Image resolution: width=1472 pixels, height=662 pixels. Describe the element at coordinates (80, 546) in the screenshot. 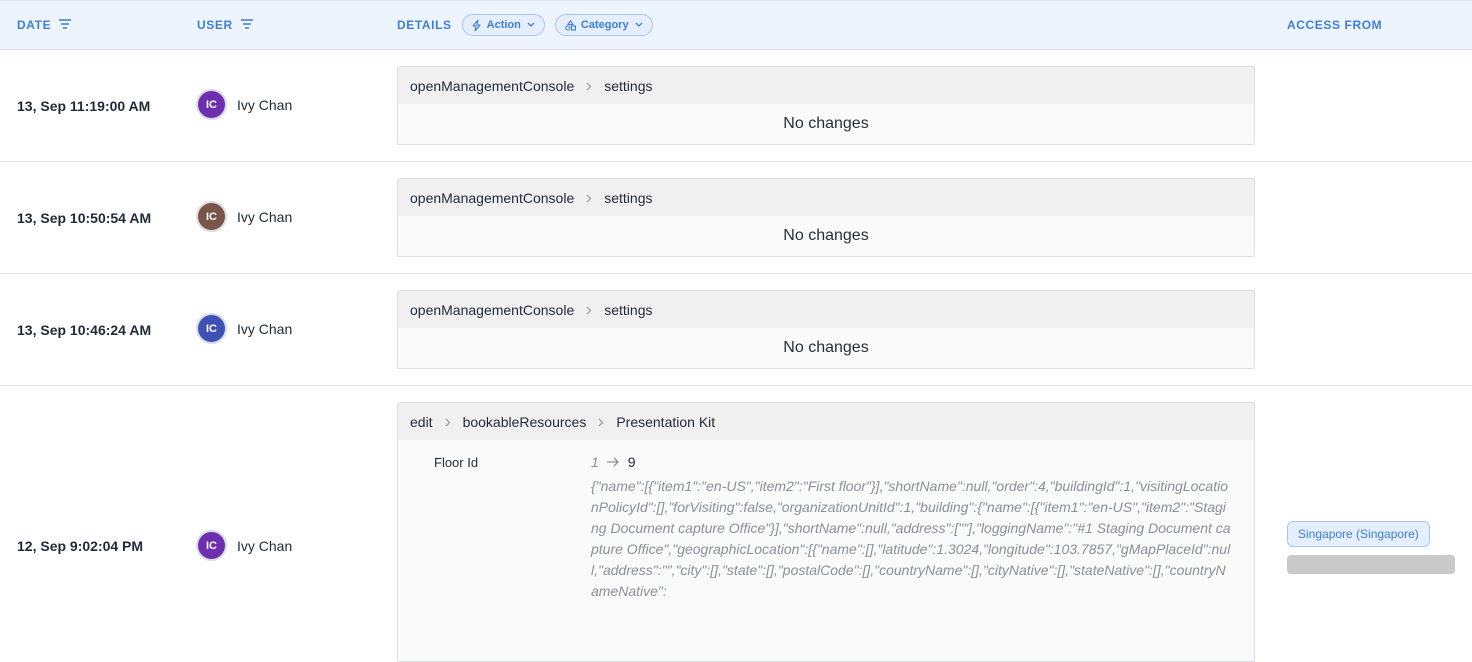

I see `row-date: 12, Sep 9:02:04 PM` at that location.